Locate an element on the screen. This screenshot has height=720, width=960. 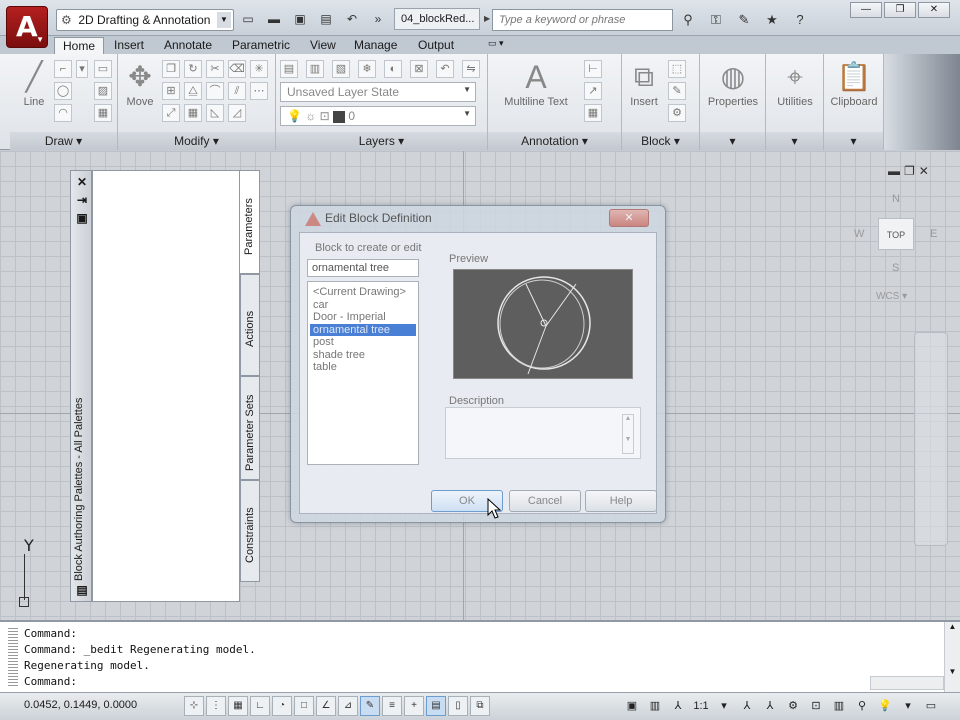
navigation-bar is located at coordinates (931, 439).